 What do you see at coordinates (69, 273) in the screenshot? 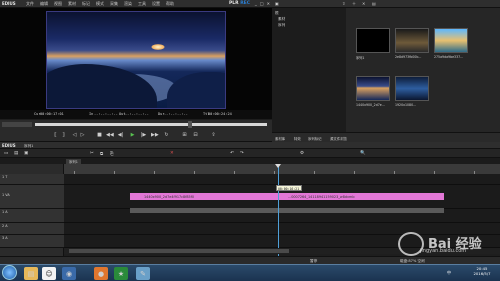
I see `media-icon: ◉` at bounding box center [69, 273].